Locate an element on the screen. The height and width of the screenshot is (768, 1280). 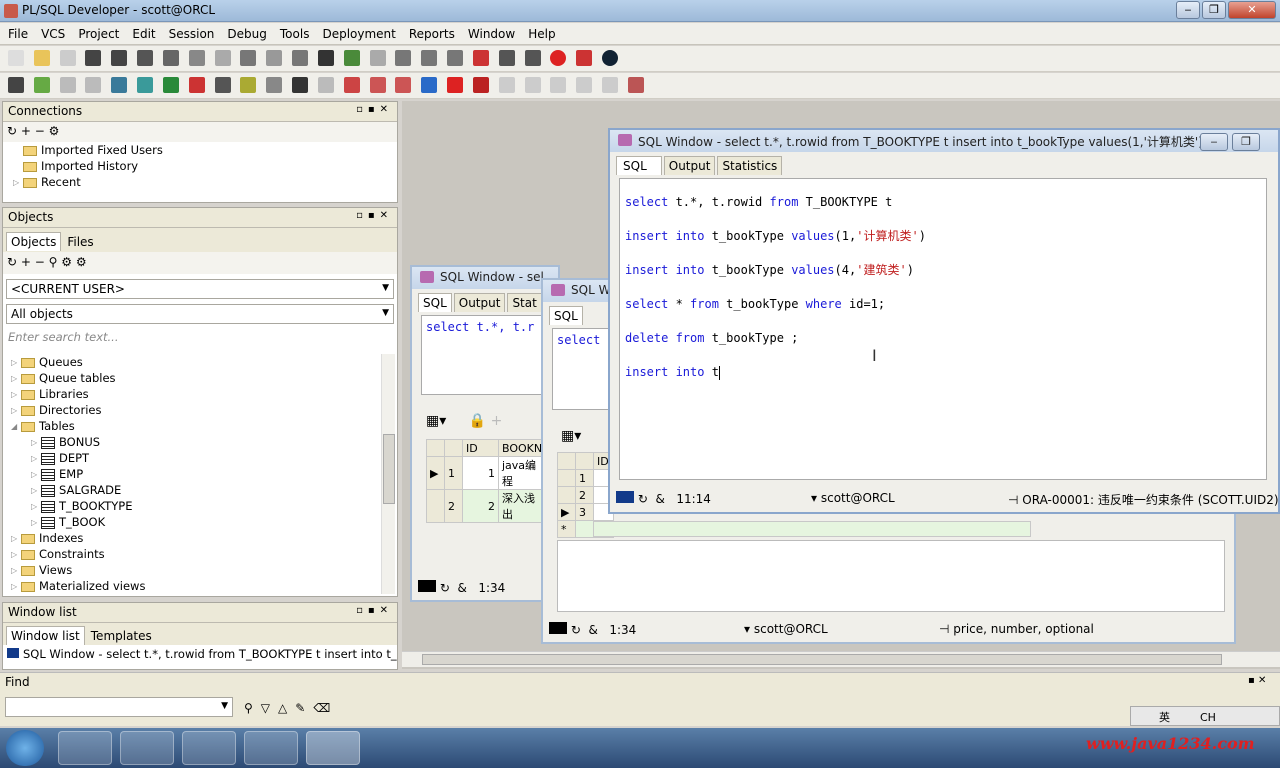
compile-icon is located at coordinates (41, 85).